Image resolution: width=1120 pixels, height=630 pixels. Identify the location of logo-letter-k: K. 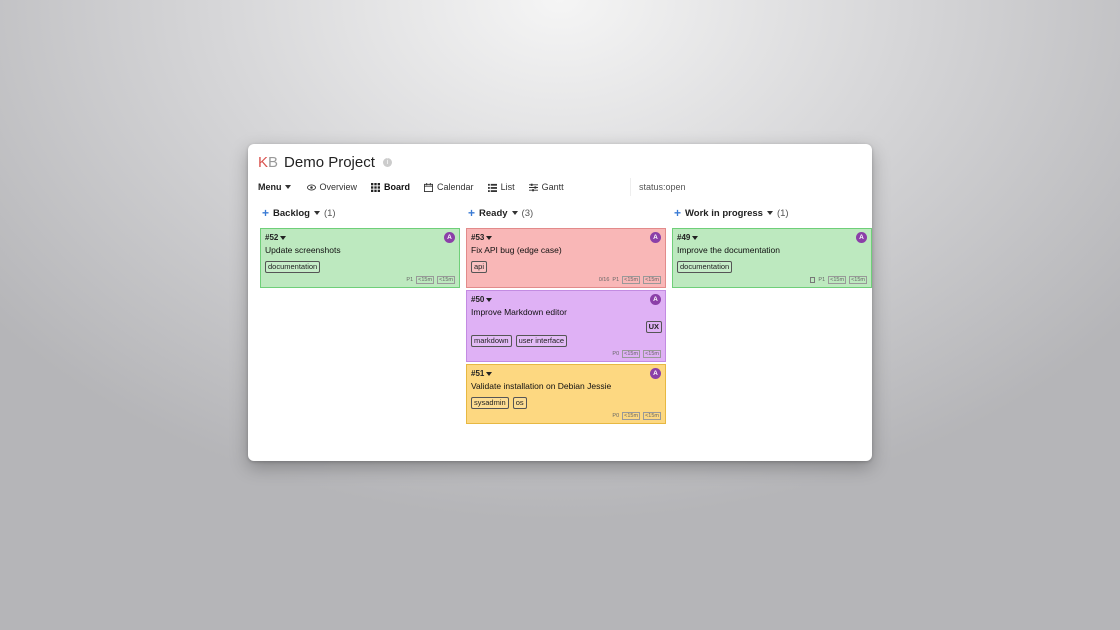
(263, 162).